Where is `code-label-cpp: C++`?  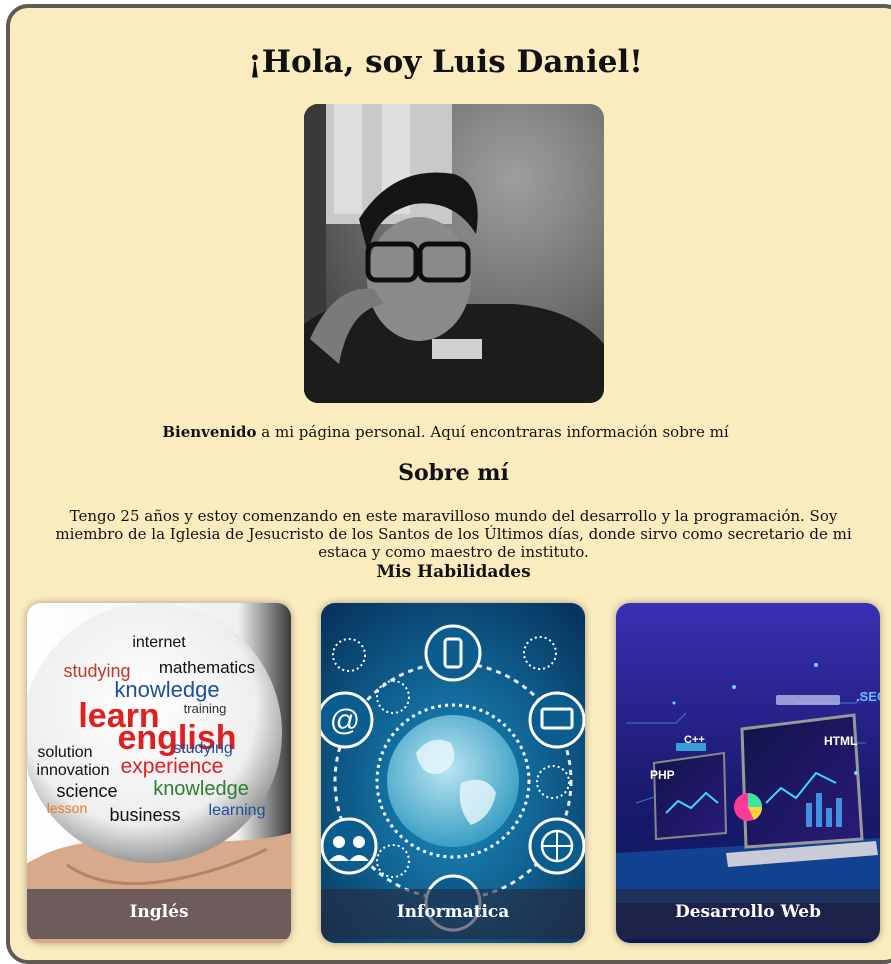
code-label-cpp: C++ is located at coordinates (694, 740).